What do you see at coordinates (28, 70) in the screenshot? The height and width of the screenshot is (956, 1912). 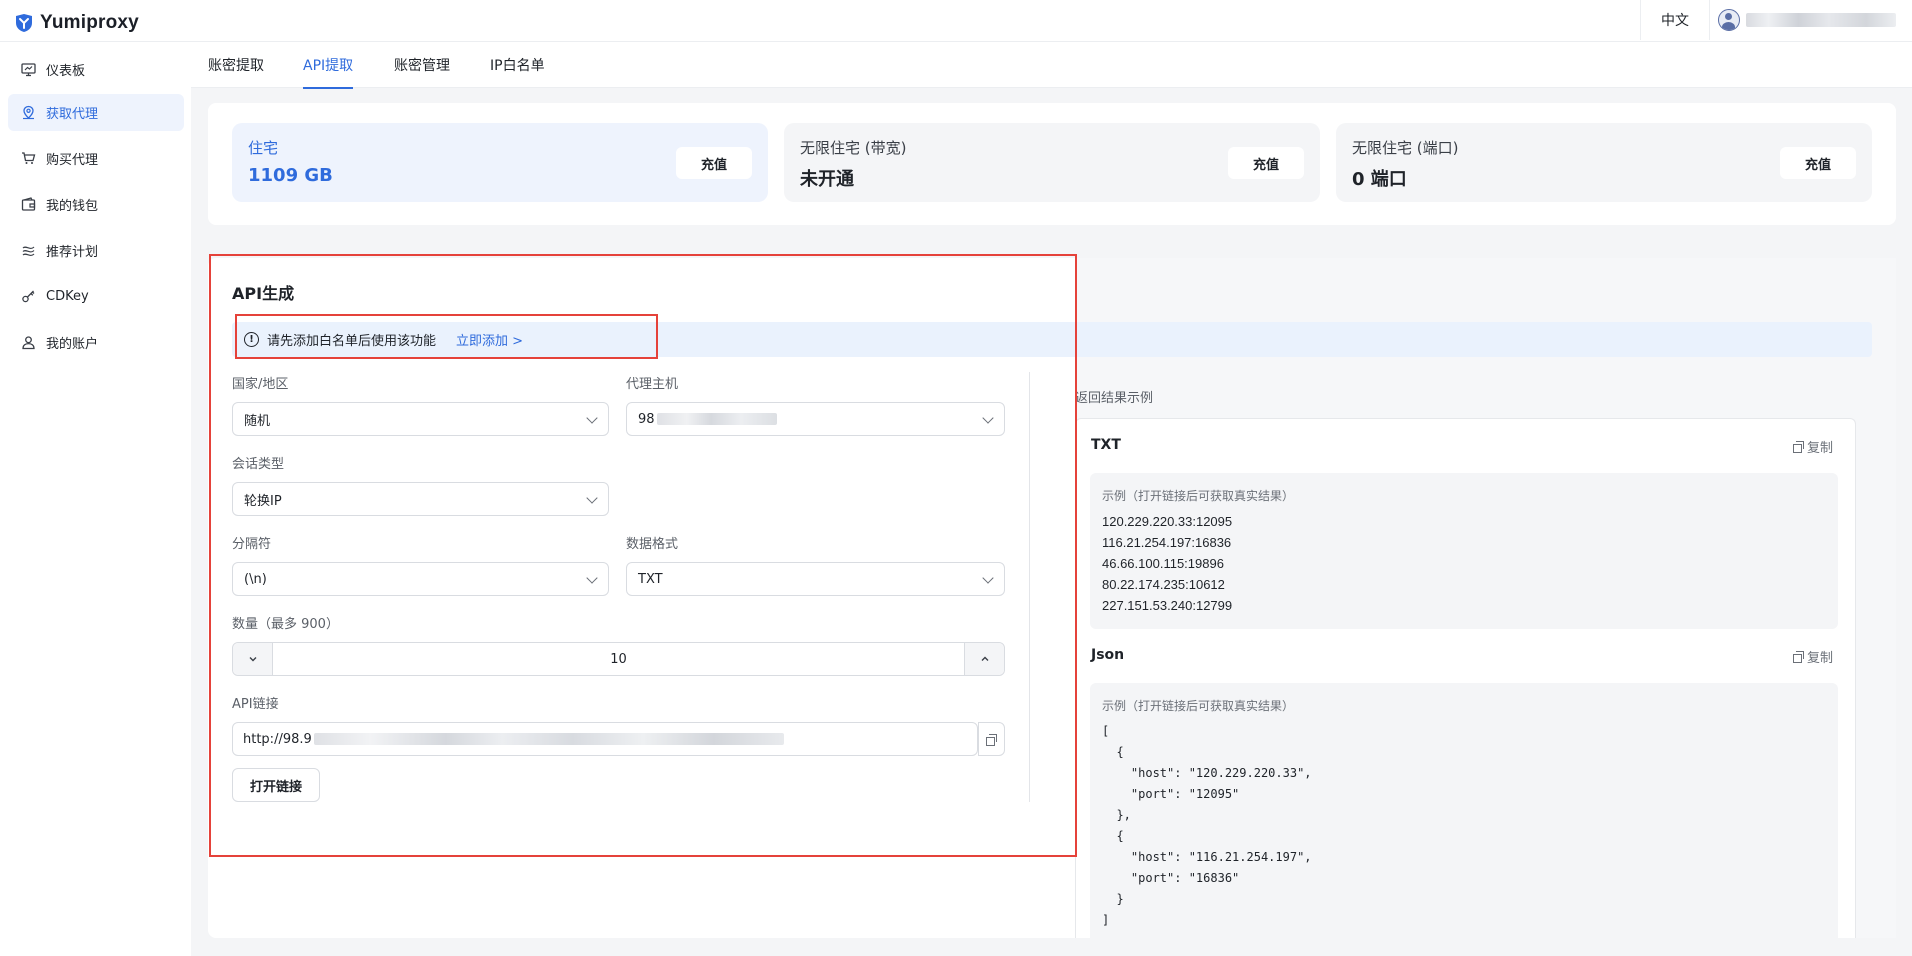 I see `dashboard-icon` at bounding box center [28, 70].